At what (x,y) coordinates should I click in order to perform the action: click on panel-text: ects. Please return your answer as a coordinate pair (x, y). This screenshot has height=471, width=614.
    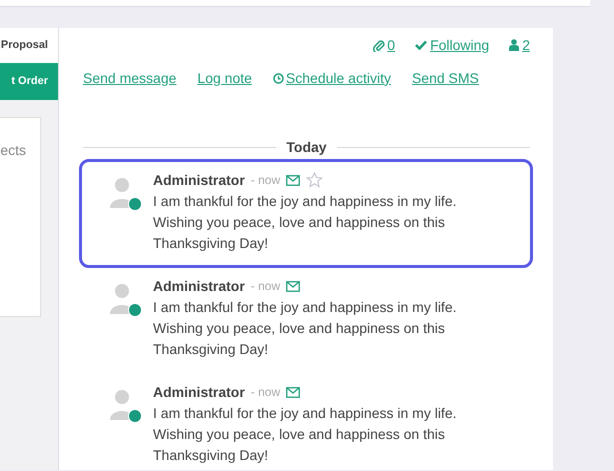
    Looking at the image, I should click on (13, 150).